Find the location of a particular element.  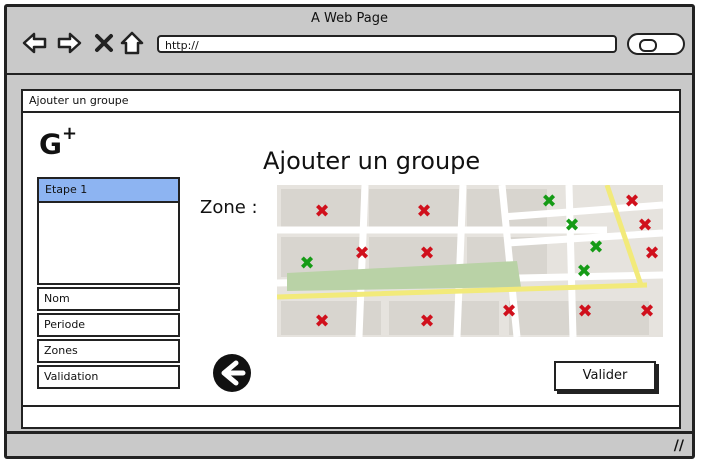

back-icon is located at coordinates (35, 43).